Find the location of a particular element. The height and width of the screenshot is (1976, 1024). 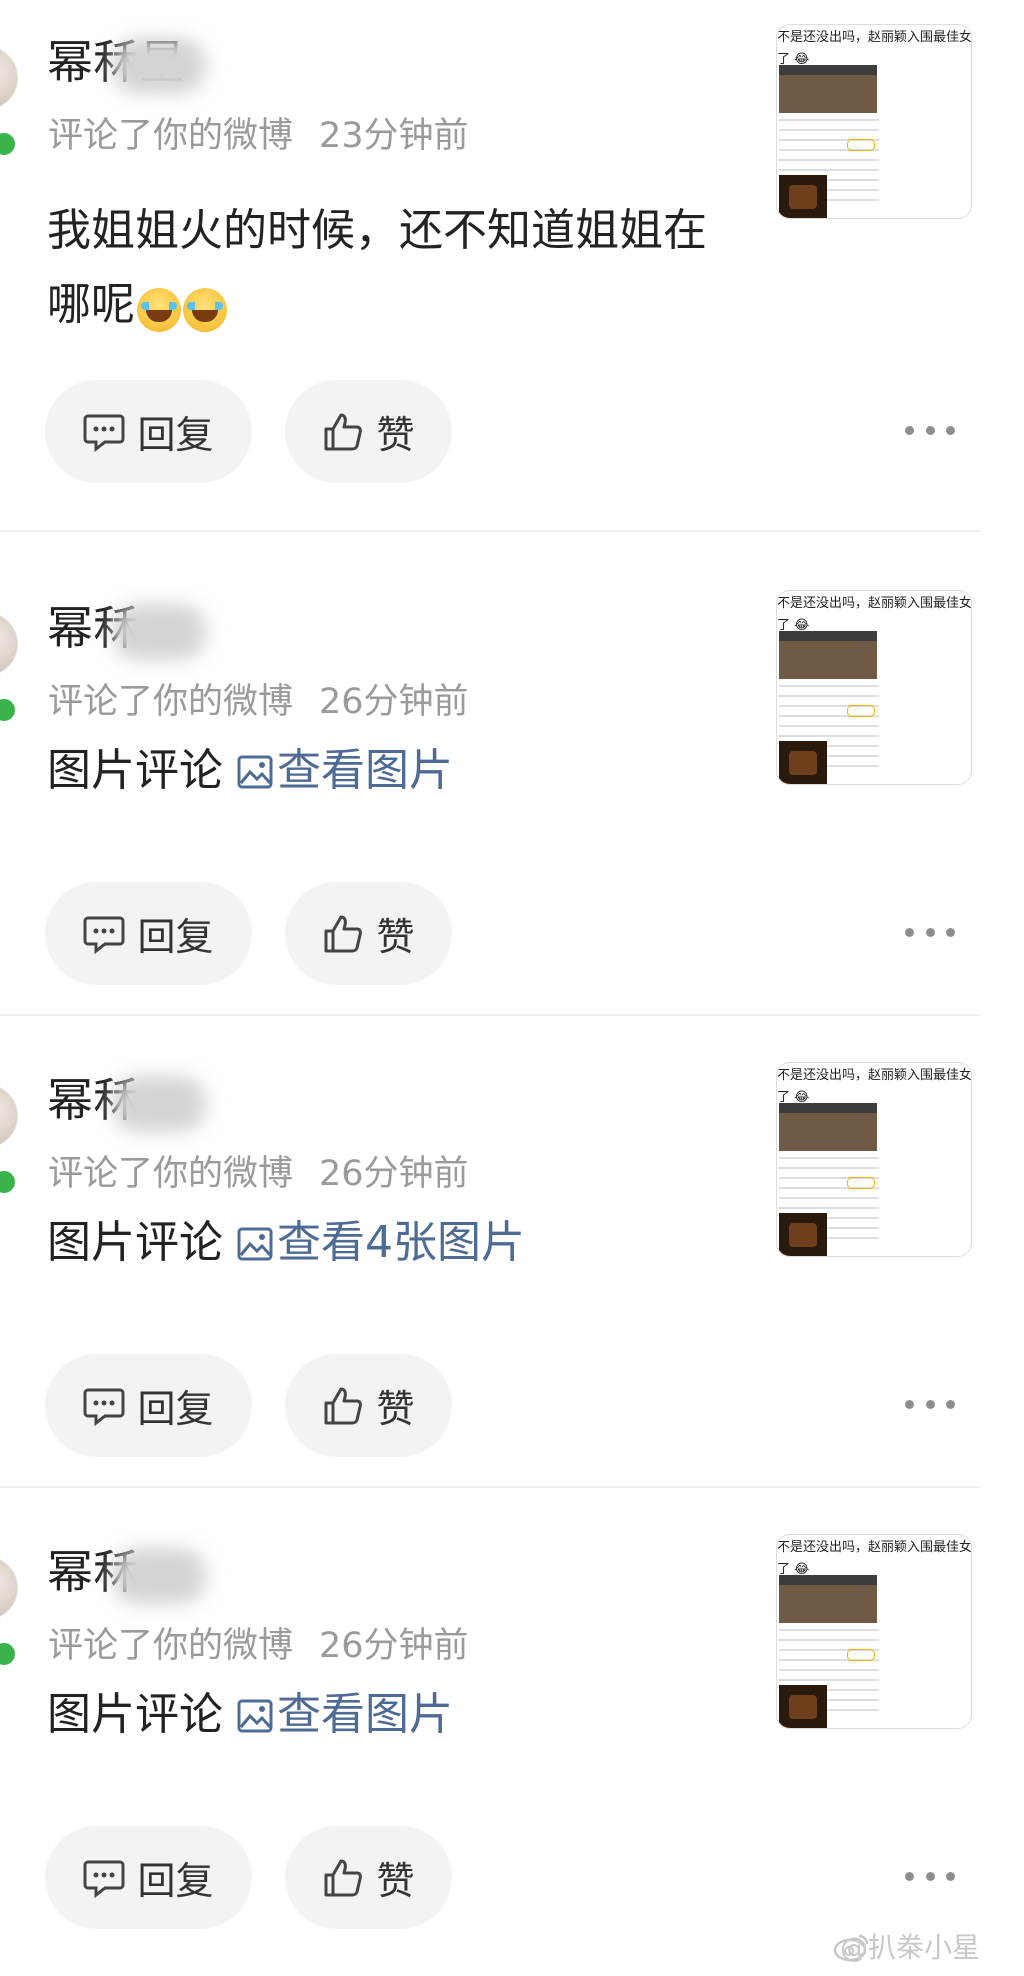

comment-meta: 评论了你的微博 23分钟前 is located at coordinates (258, 136).